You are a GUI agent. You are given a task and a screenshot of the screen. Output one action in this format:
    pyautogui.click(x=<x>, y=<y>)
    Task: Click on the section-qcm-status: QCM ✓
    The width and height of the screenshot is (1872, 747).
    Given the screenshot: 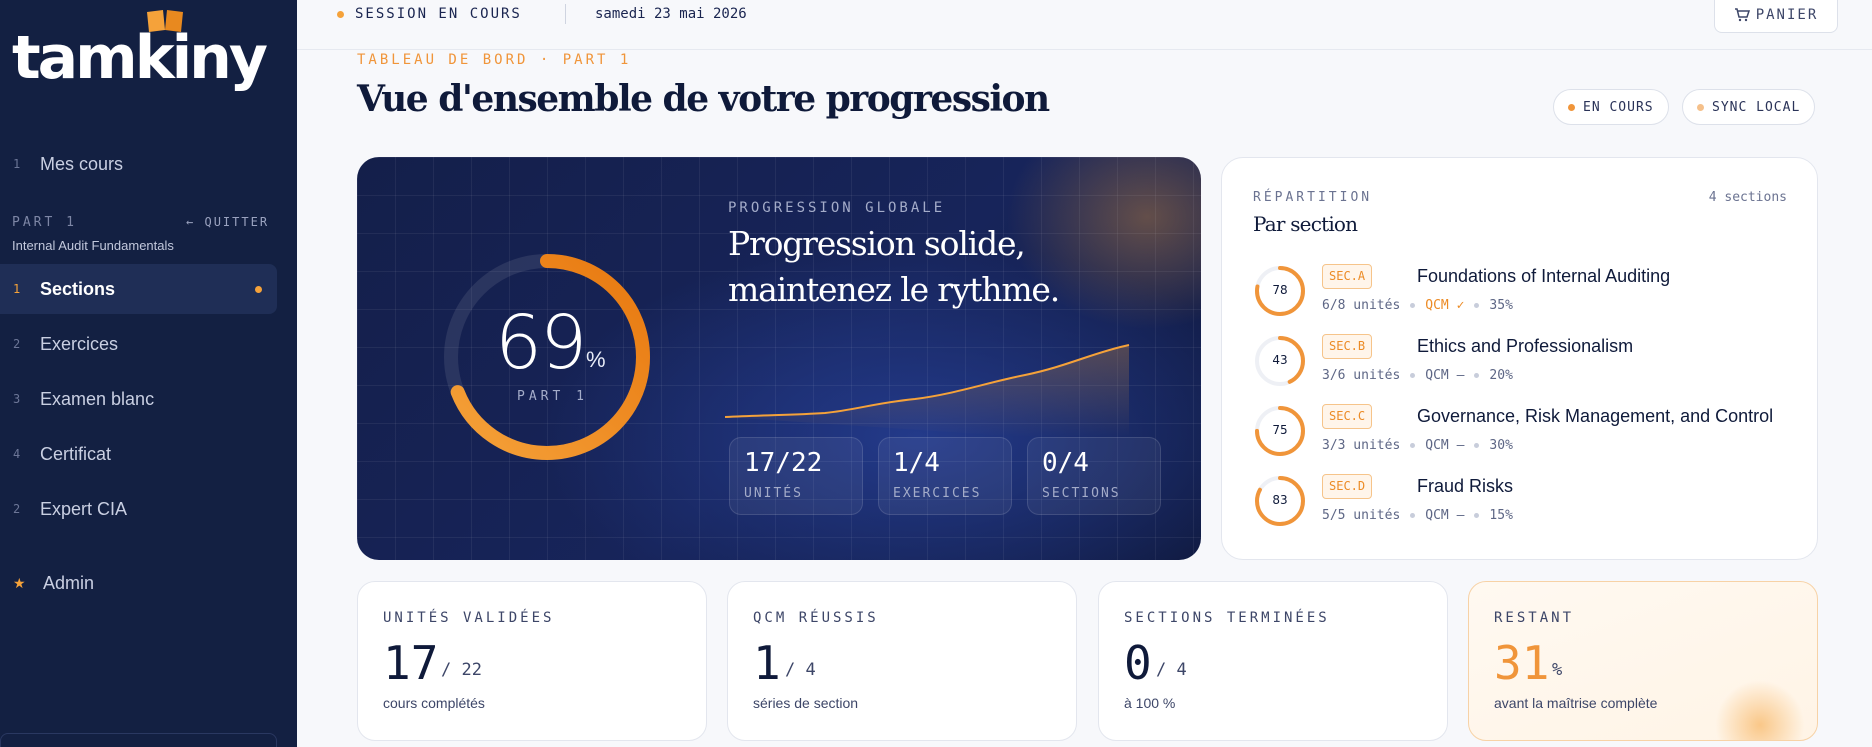 What is the action you would take?
    pyautogui.click(x=1445, y=305)
    